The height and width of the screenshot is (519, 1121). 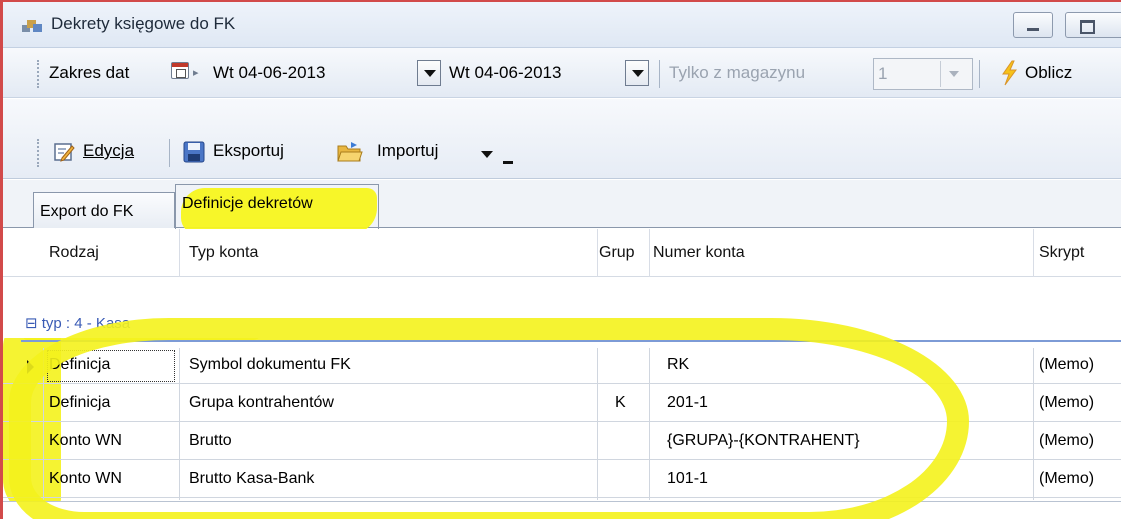 I want to click on edit-icon, so click(x=64, y=152).